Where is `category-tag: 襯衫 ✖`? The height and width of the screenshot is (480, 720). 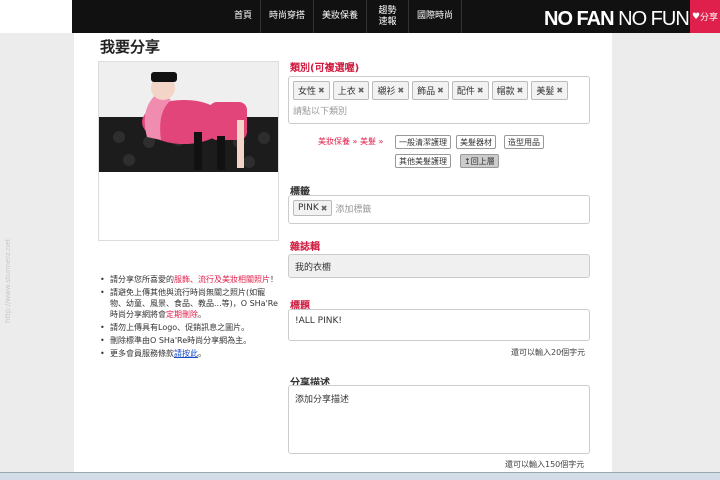 category-tag: 襯衫 ✖ is located at coordinates (391, 90).